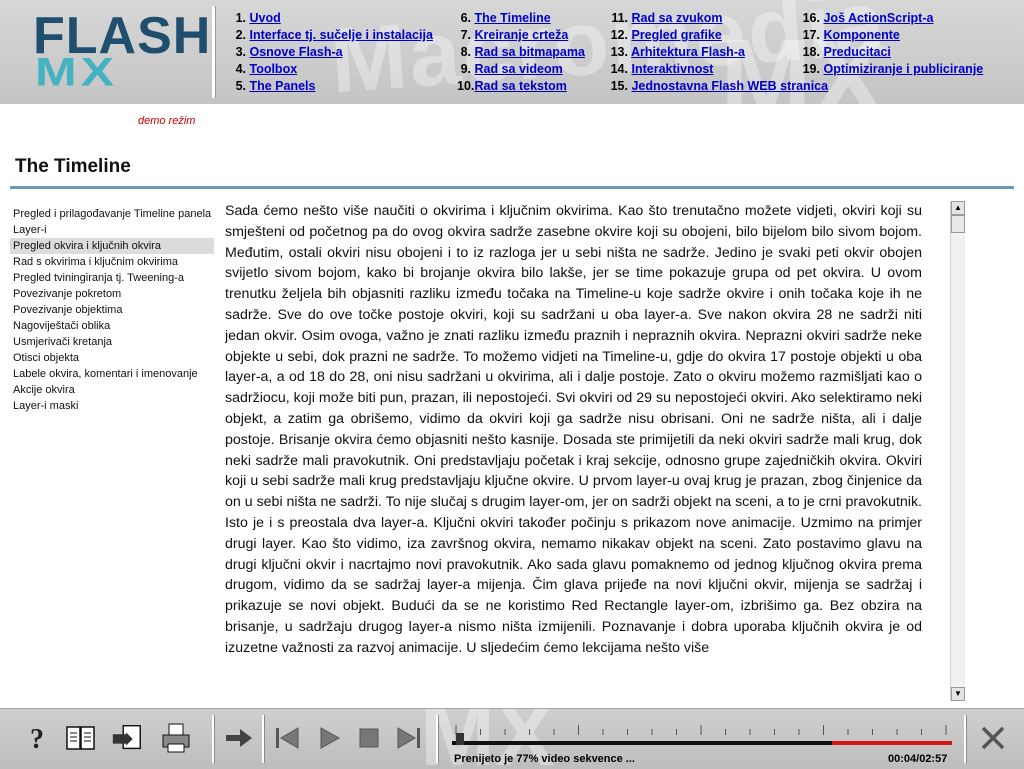 This screenshot has height=769, width=1024. I want to click on nav-link: Rad sa zvukom, so click(676, 18).